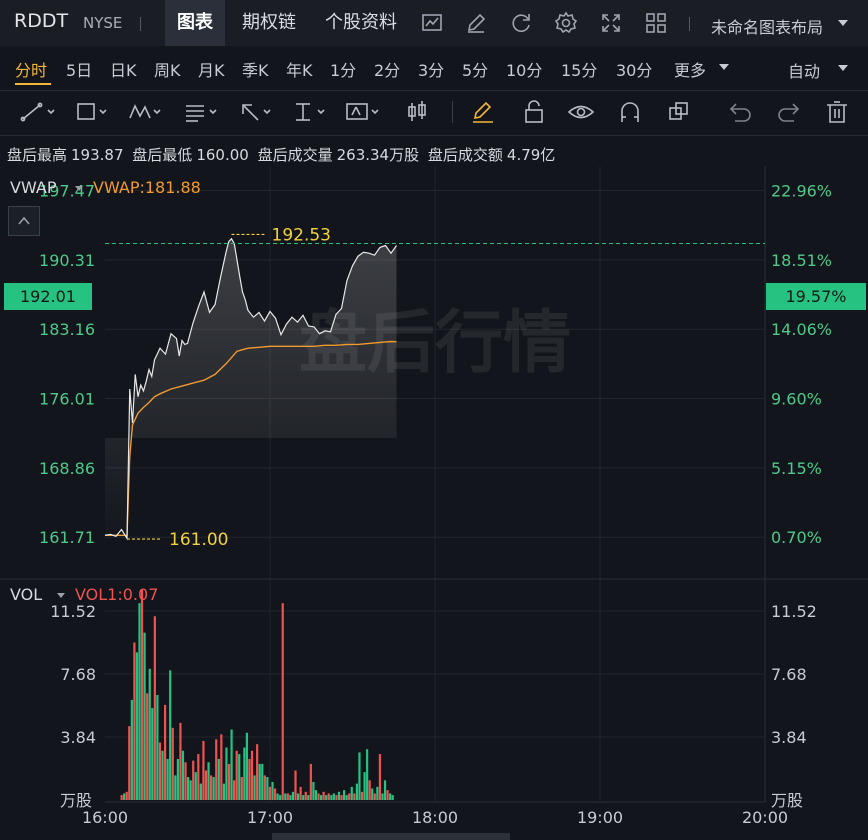  I want to click on period-weekly: 周K, so click(167, 69).